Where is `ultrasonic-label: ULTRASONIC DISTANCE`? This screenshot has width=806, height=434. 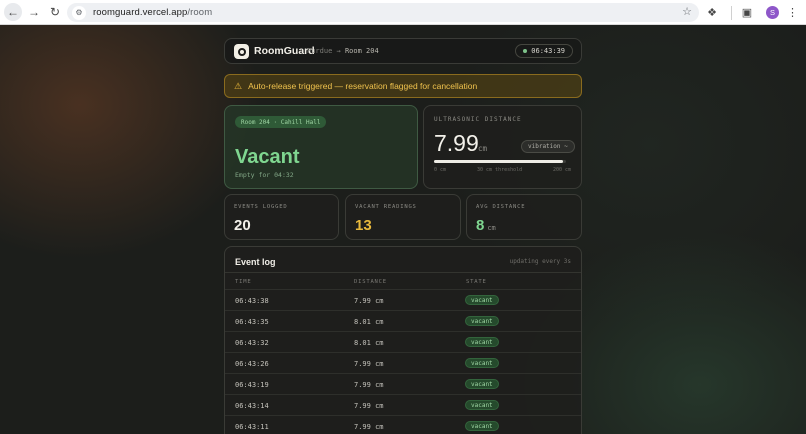
ultrasonic-label: ULTRASONIC DISTANCE is located at coordinates (478, 119).